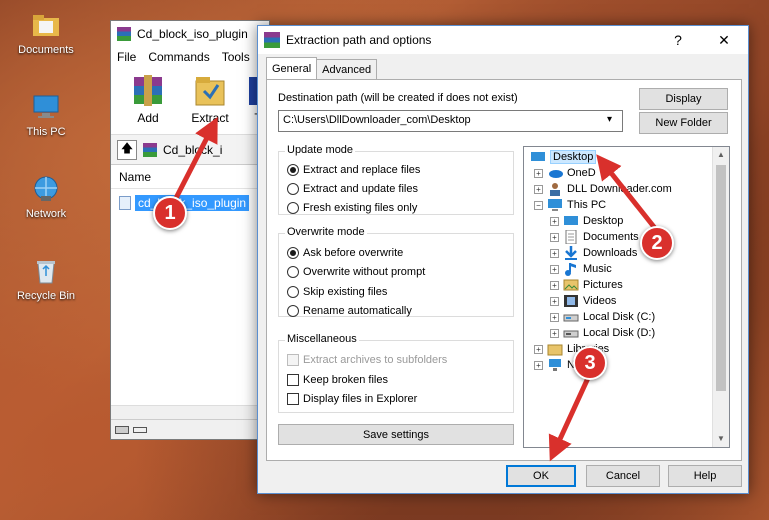  What do you see at coordinates (326, 232) in the screenshot?
I see `overwrite-mode-title: Overwrite mode` at bounding box center [326, 232].